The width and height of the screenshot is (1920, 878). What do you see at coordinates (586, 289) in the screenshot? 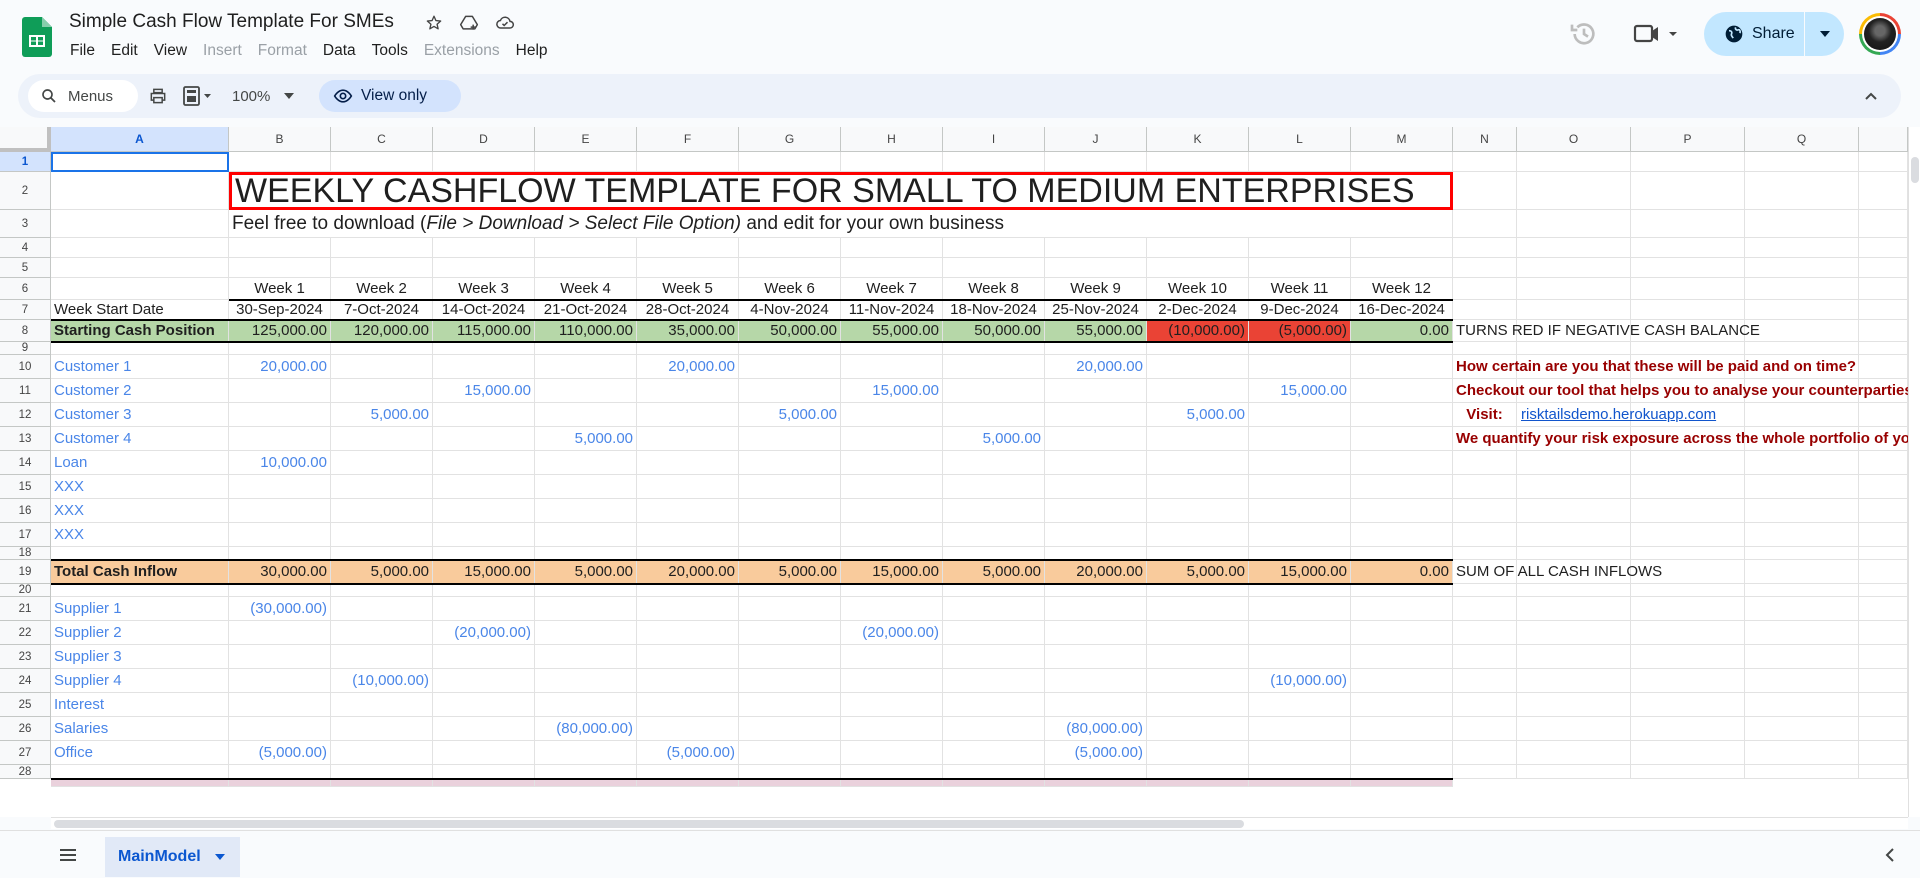
I see `week-header: Week 4` at bounding box center [586, 289].